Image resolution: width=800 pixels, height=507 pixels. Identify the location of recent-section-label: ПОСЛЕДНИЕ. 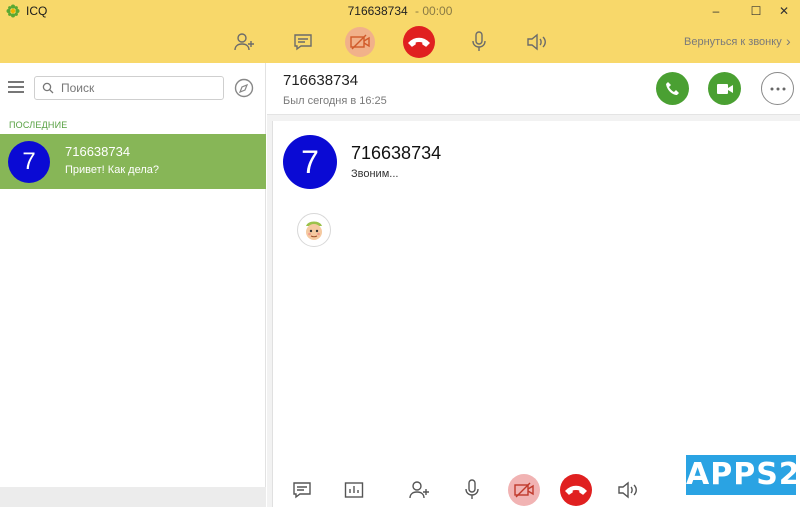
(38, 125).